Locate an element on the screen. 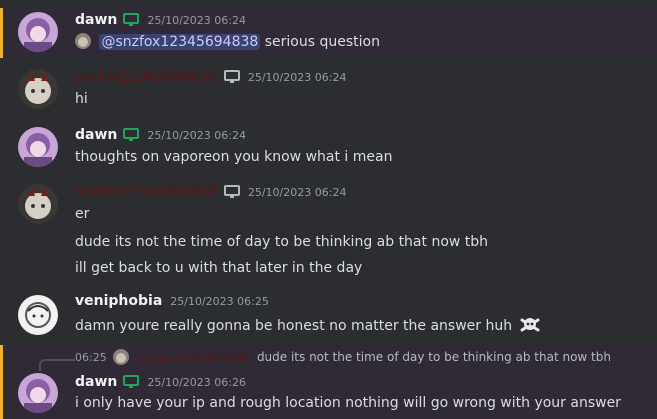  user-mention: @snzfox12345694838 is located at coordinates (180, 42).